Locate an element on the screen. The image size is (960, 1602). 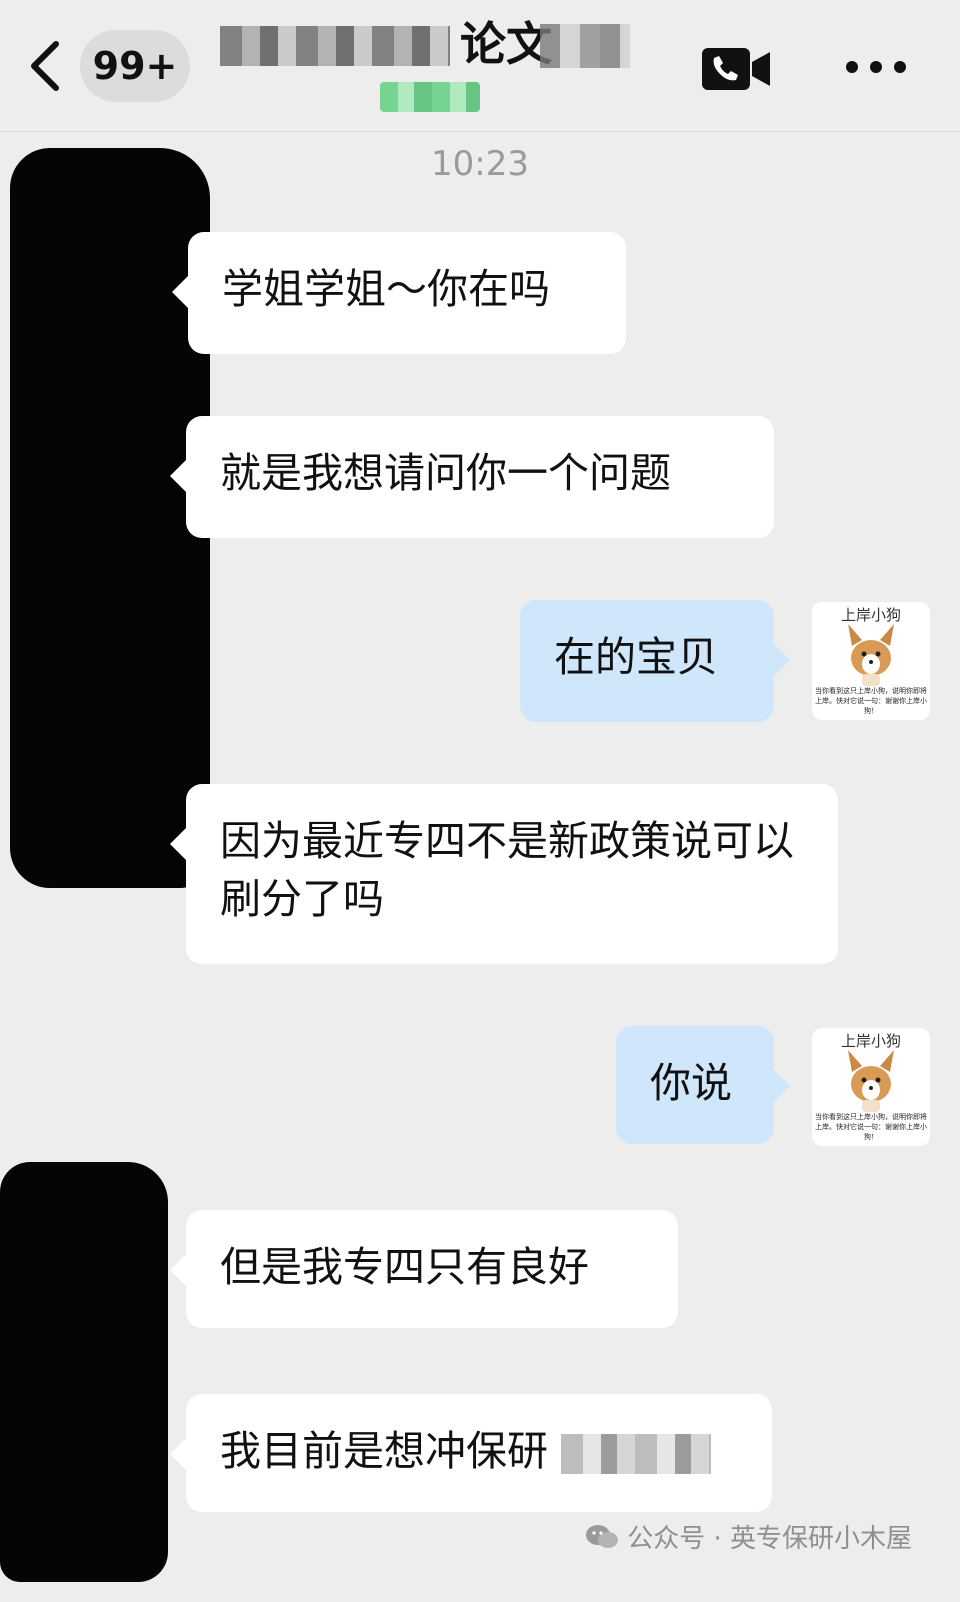
title-redaction is located at coordinates (335, 46).